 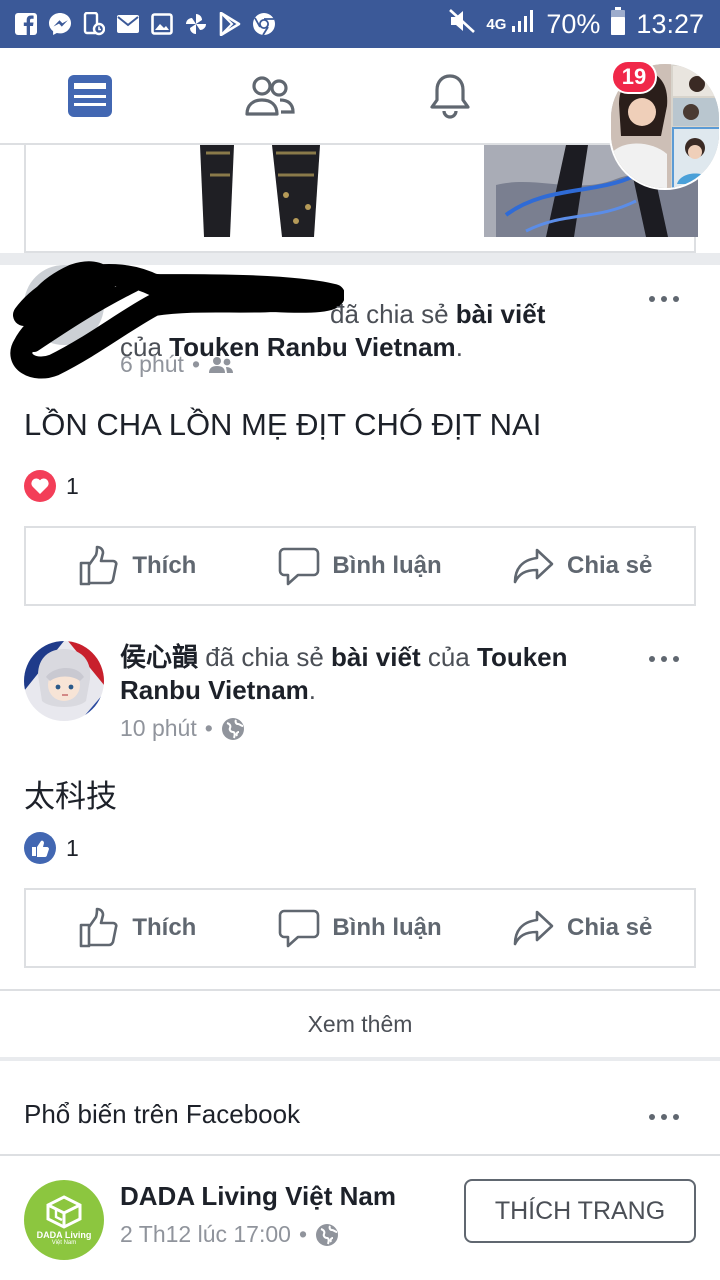 I want to click on chat-head-badge: 19, so click(x=634, y=77).